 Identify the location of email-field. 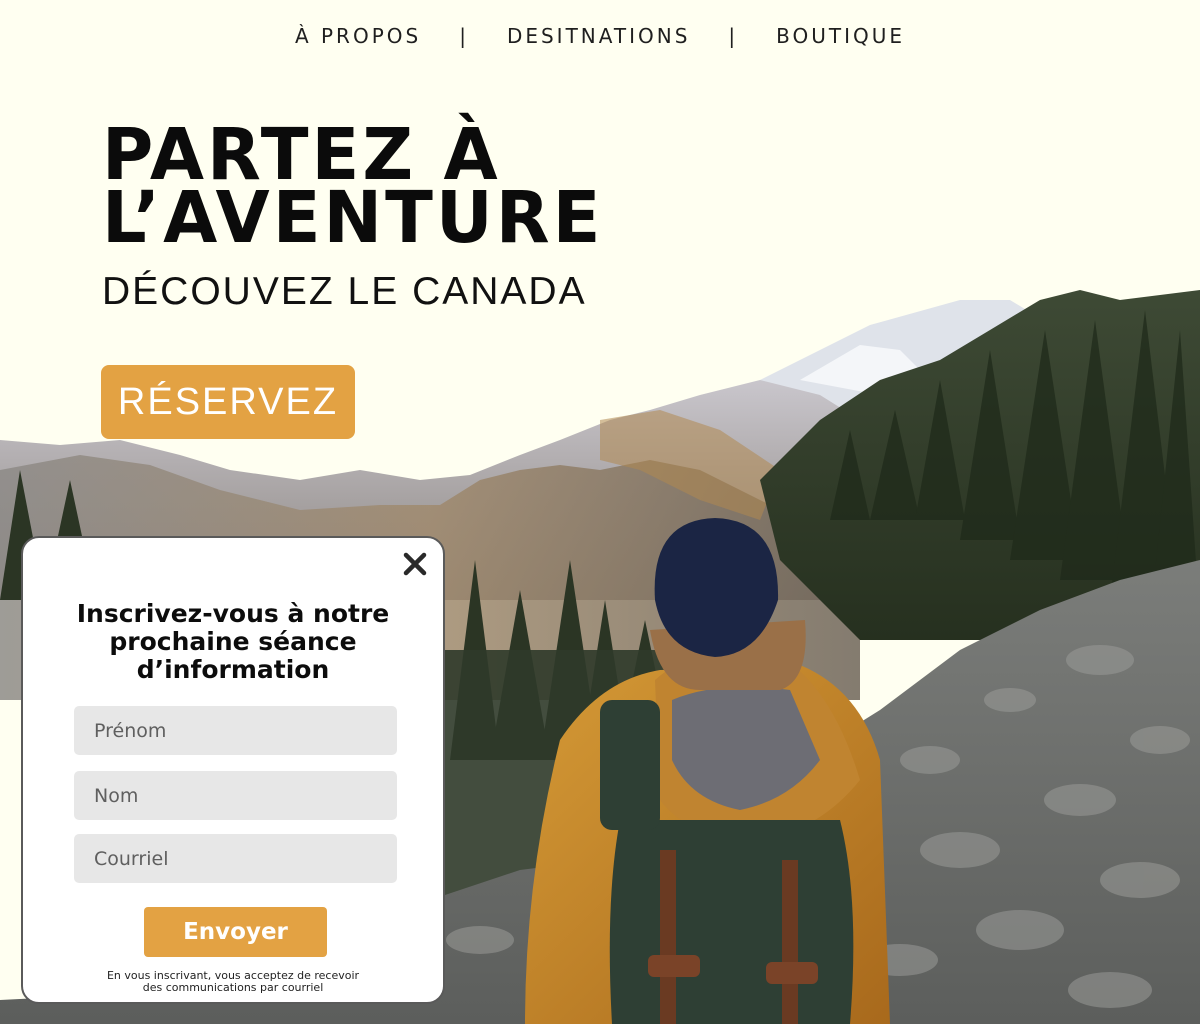
(235, 858).